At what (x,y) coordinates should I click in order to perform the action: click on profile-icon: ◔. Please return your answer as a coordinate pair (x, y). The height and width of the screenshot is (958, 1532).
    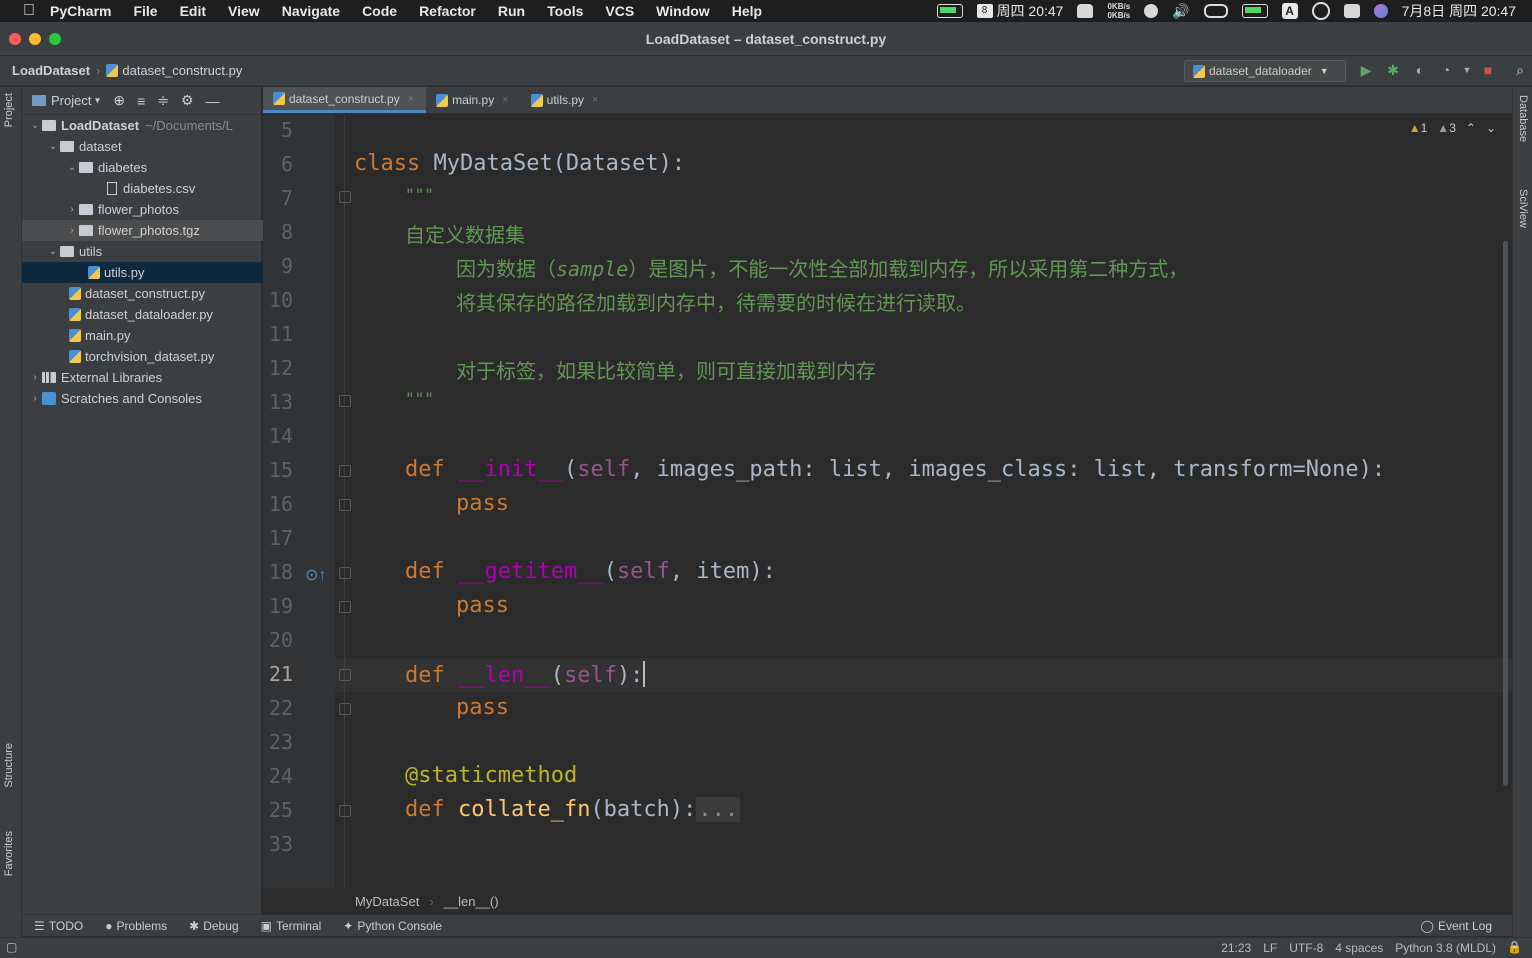
    Looking at the image, I should click on (1446, 70).